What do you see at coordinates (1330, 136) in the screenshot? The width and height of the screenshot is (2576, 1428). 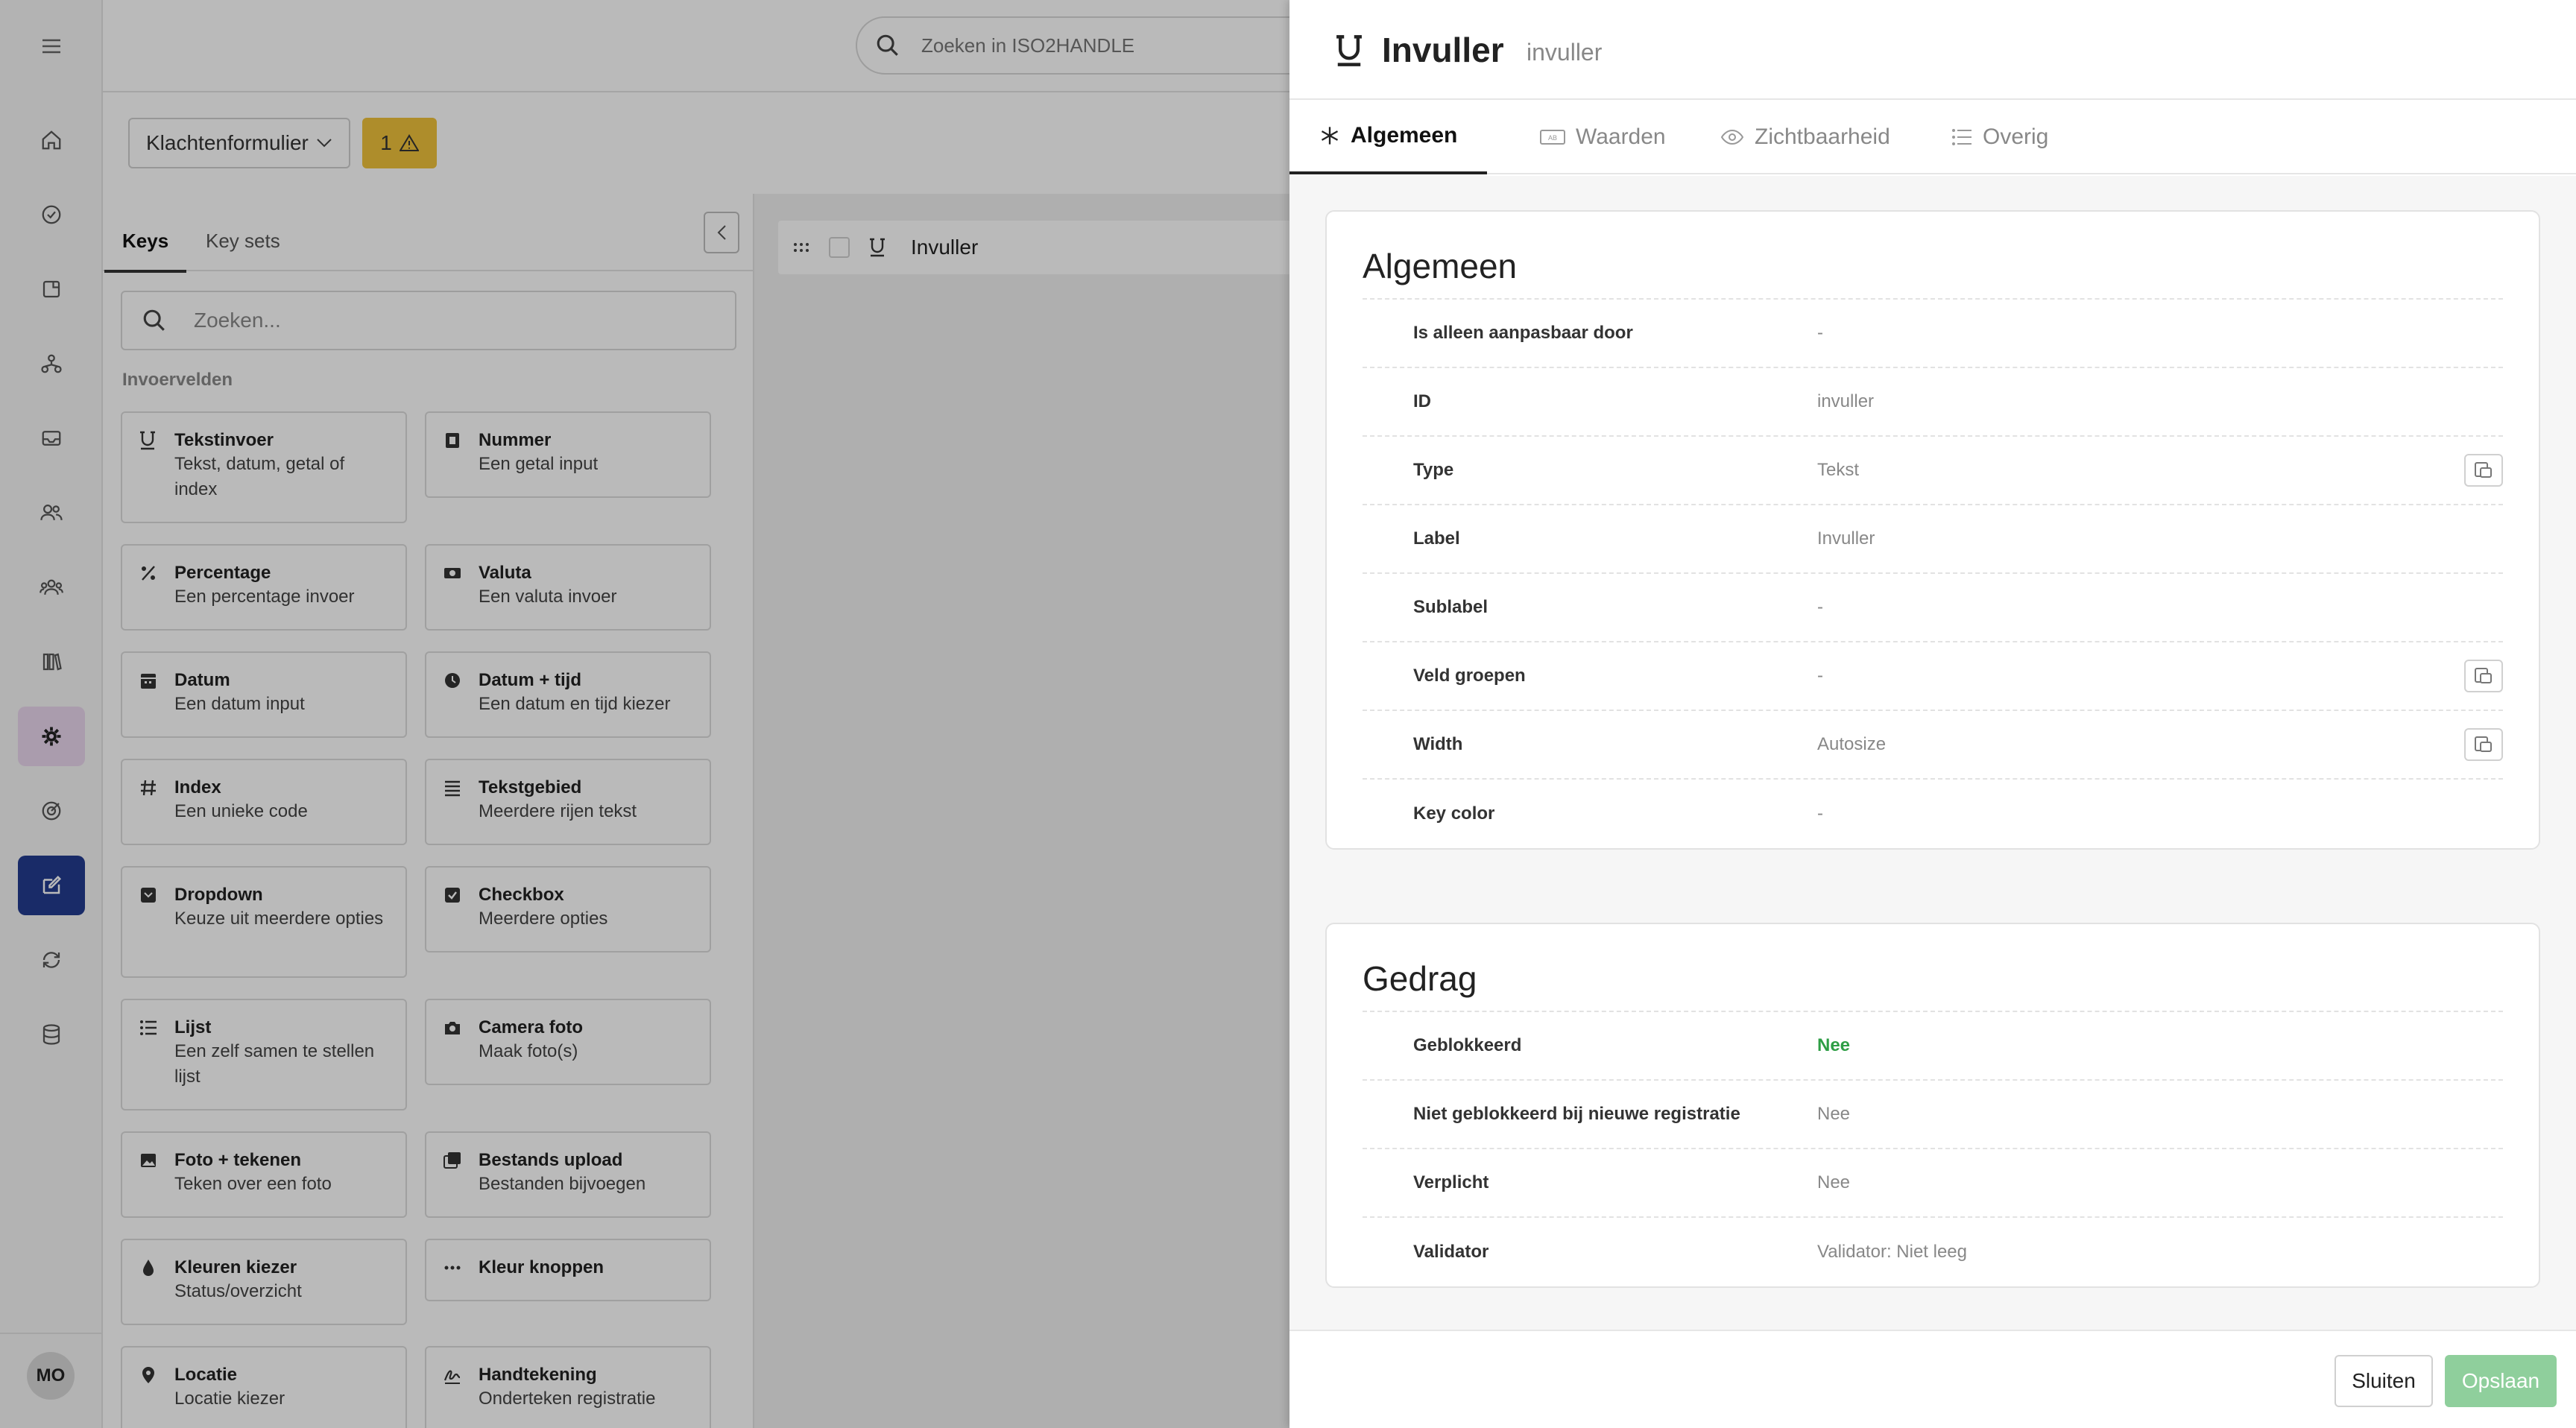 I see `asterisk-icon` at bounding box center [1330, 136].